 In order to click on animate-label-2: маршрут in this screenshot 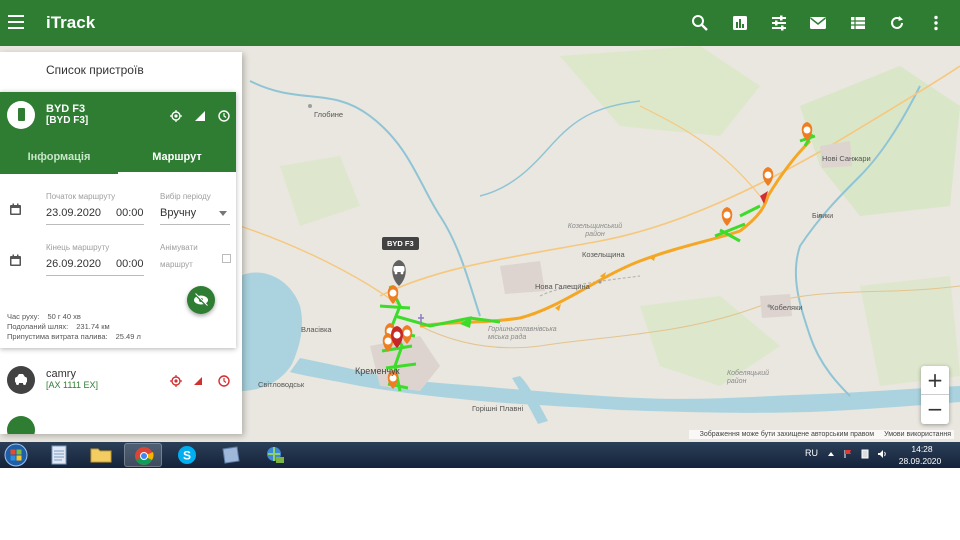, I will do `click(176, 264)`.